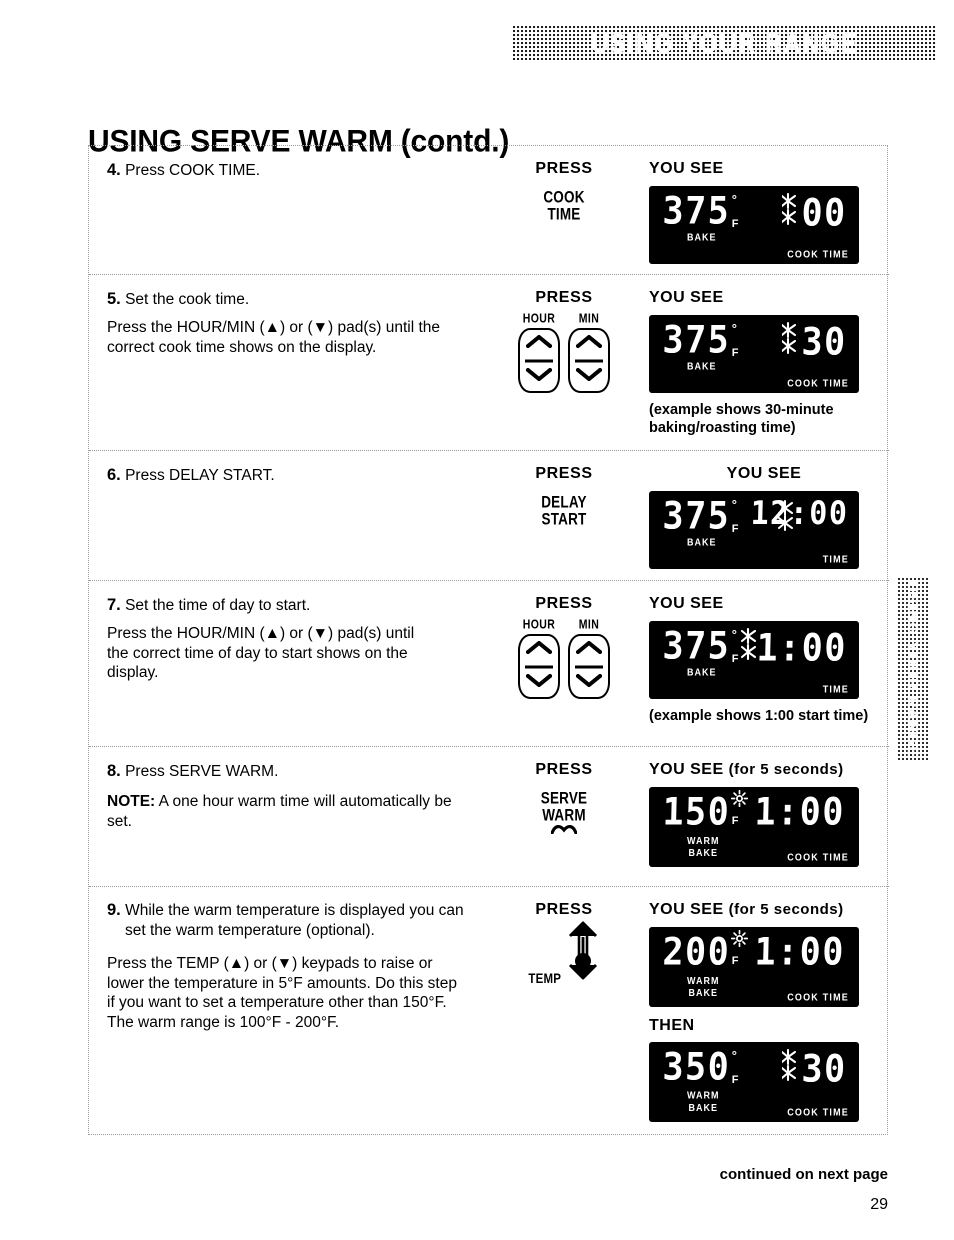 Image resolution: width=954 pixels, height=1240 pixels. Describe the element at coordinates (735, 353) in the screenshot. I see `display-5-unit: F` at that location.